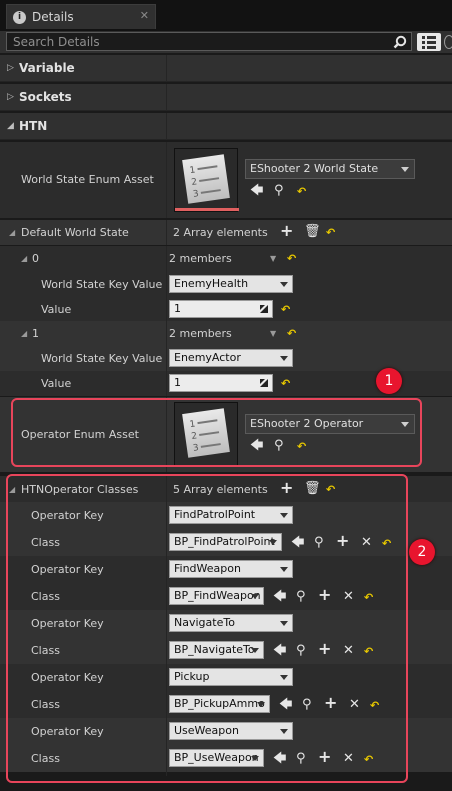 This screenshot has width=452, height=791. I want to click on enum-asset-icon: 123, so click(206, 179).